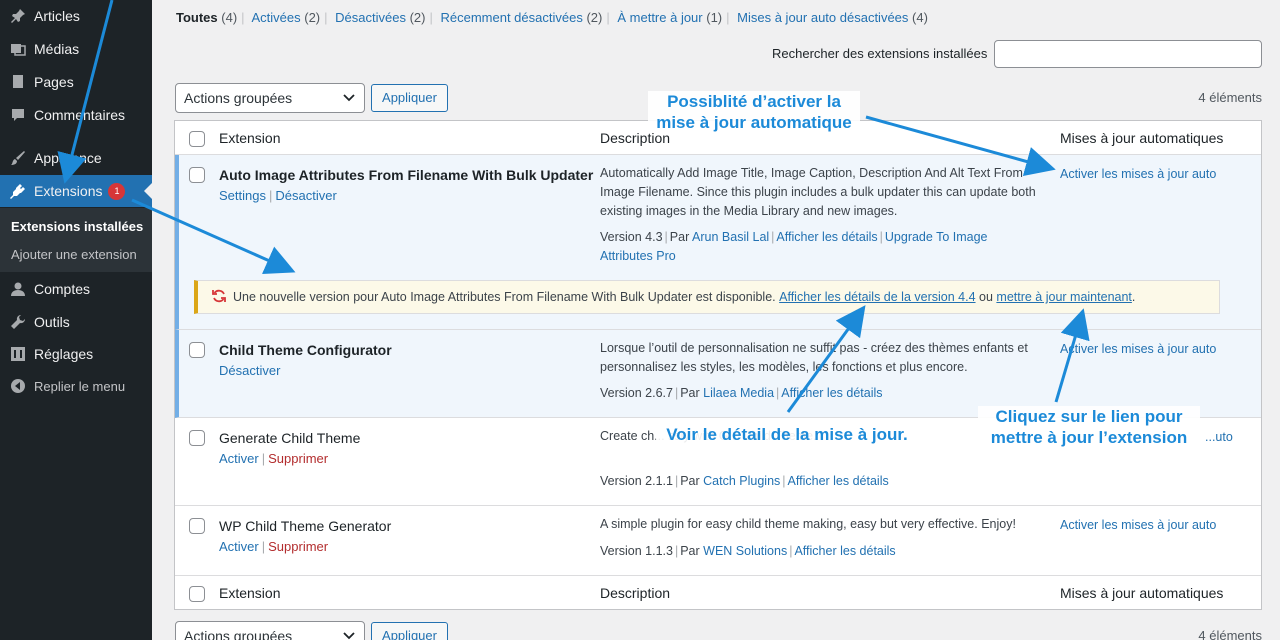 Image resolution: width=1280 pixels, height=640 pixels. What do you see at coordinates (1219, 437) in the screenshot?
I see `enable-auto-updates-link: ...uto` at bounding box center [1219, 437].